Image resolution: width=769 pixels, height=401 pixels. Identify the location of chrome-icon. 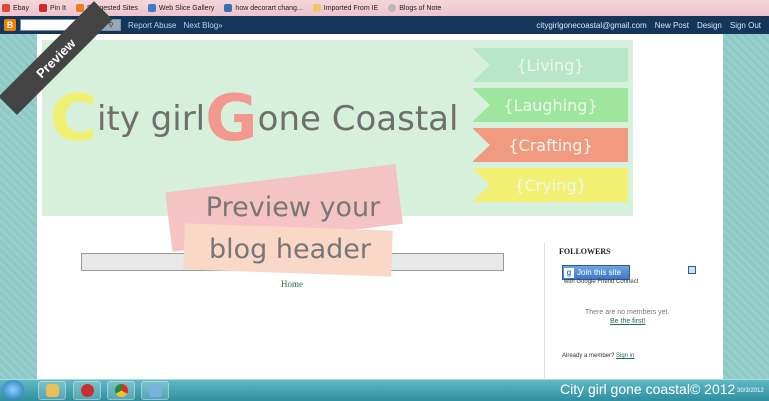
(121, 390).